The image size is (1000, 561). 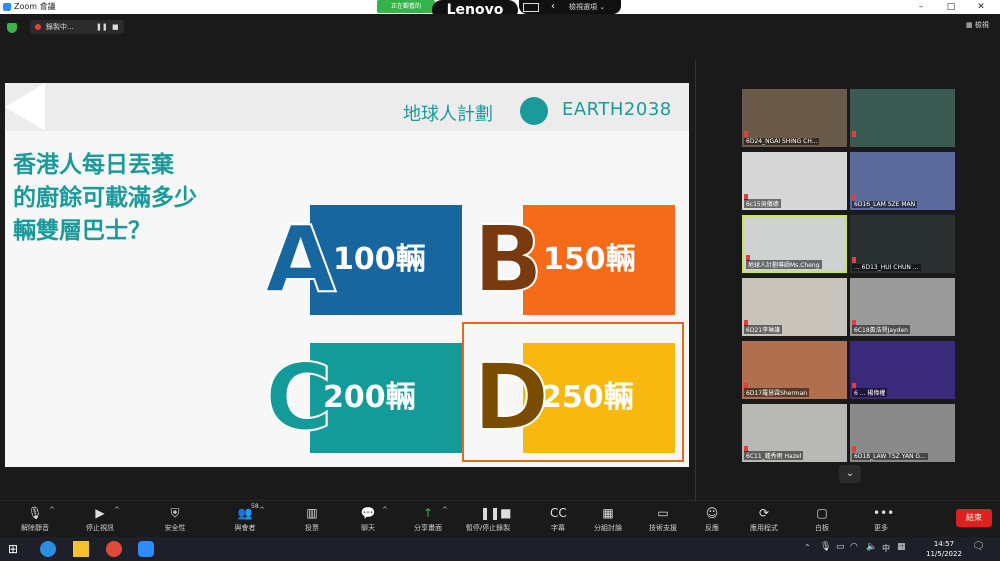 What do you see at coordinates (978, 546) in the screenshot?
I see `notification-icon: 🗨` at bounding box center [978, 546].